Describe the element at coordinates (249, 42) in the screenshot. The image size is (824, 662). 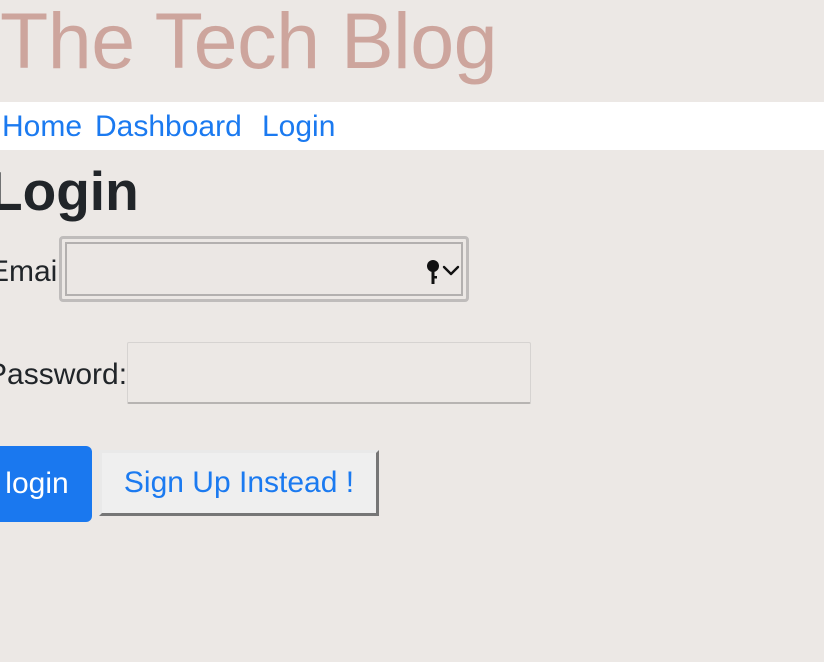
I see `site-title: The Tech Blog` at that location.